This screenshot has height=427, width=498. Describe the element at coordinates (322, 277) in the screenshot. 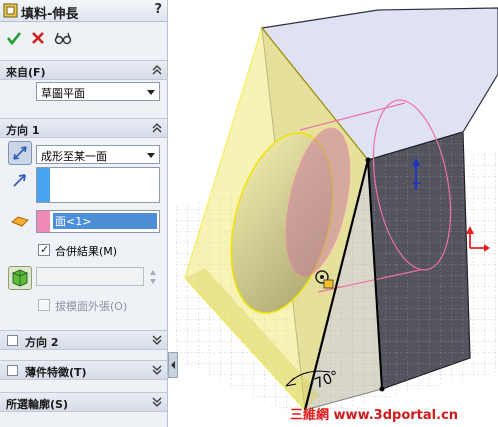

I see `origin-marker-dot` at that location.